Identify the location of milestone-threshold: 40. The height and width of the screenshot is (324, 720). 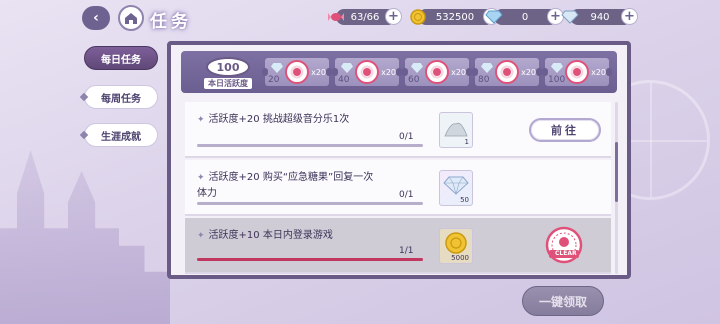
(344, 80).